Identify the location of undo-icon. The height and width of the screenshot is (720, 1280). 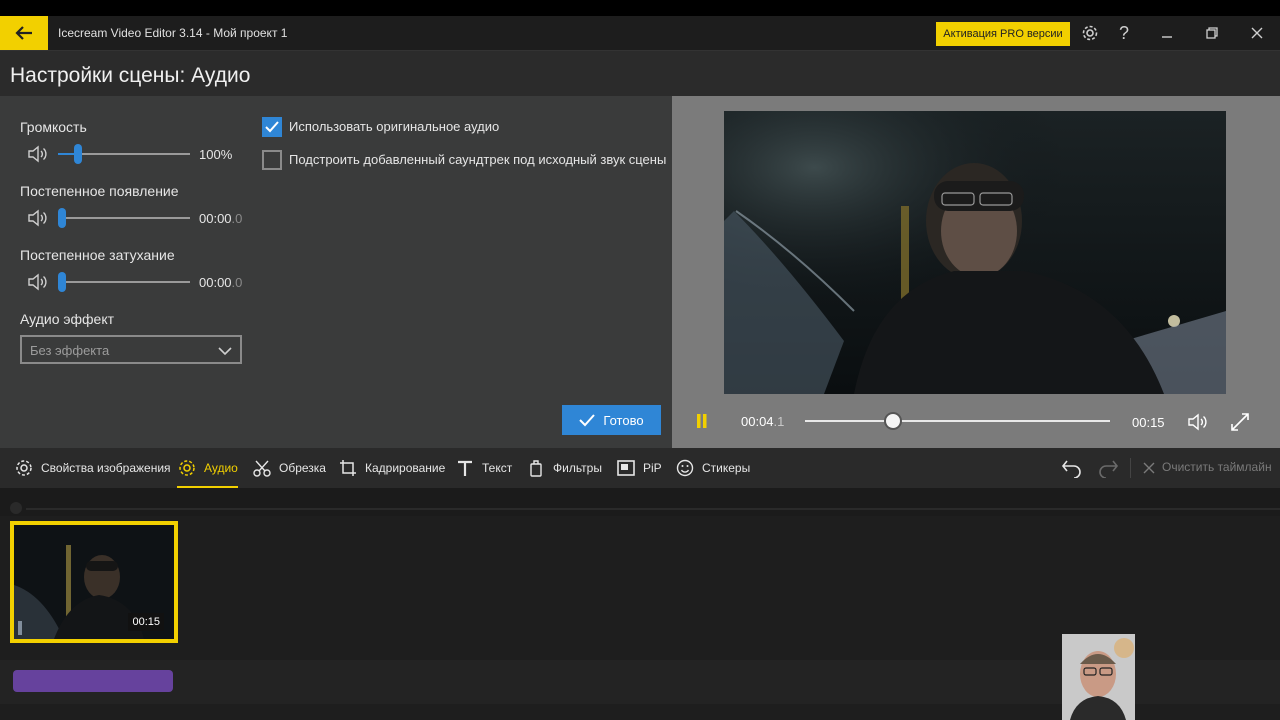
(1072, 468).